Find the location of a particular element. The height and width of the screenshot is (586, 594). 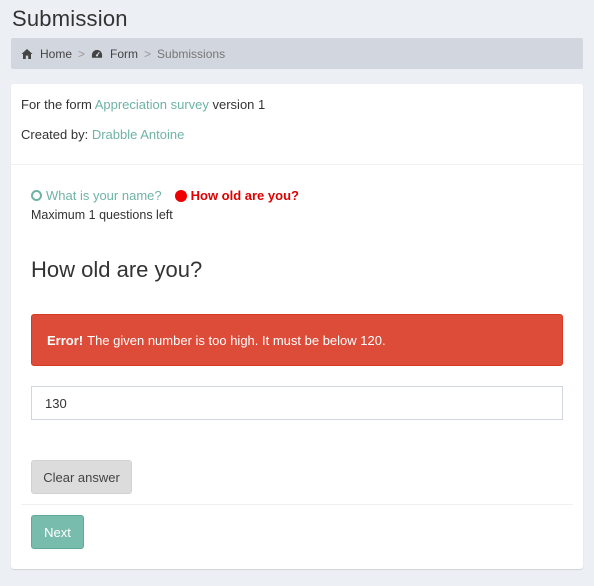

created-by-label: Created by: is located at coordinates (55, 134).